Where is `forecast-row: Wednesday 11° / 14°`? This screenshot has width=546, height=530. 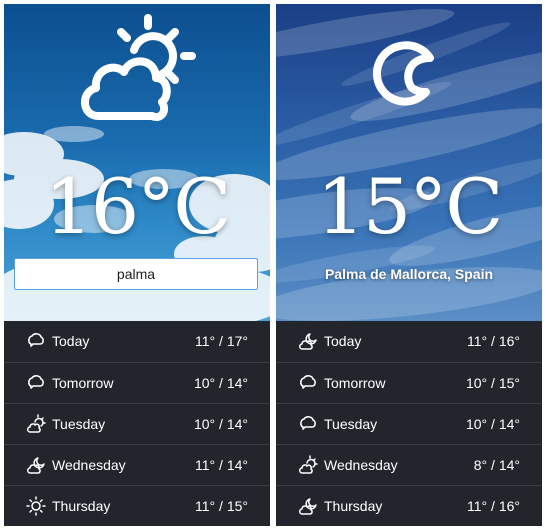 forecast-row: Wednesday 11° / 14° is located at coordinates (137, 464).